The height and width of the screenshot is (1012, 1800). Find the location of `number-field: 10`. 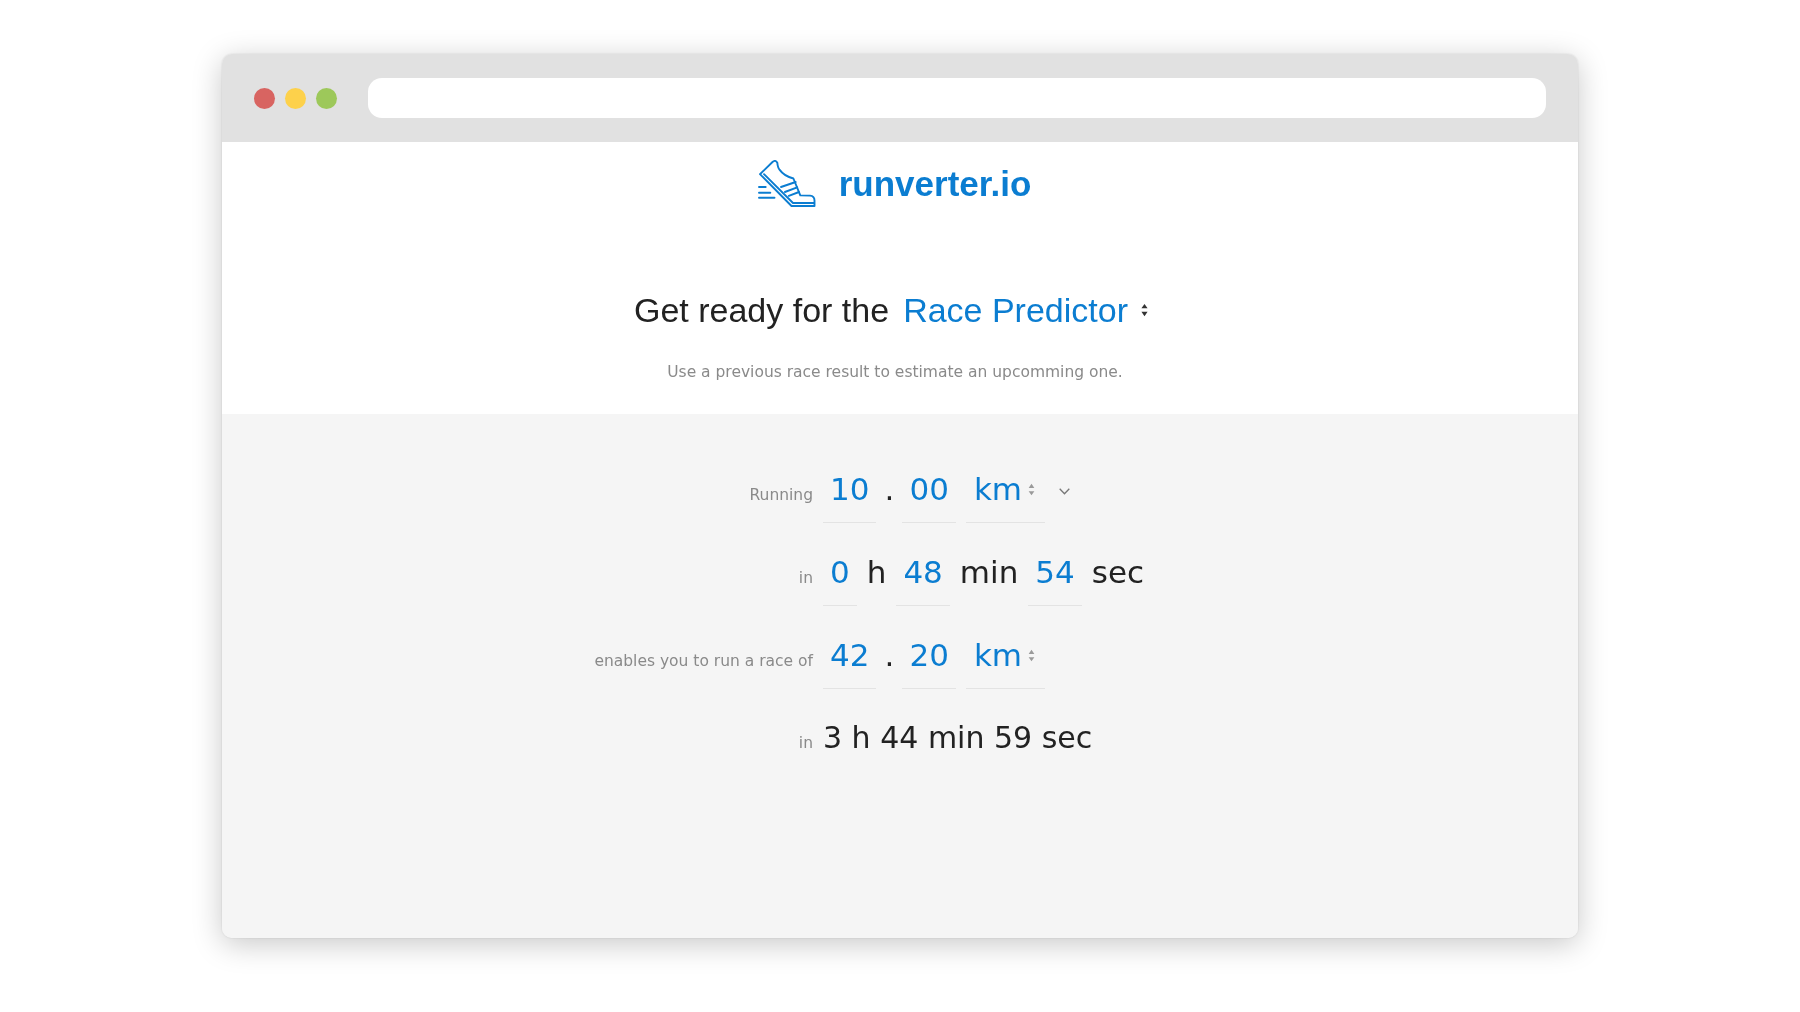

number-field: 10 is located at coordinates (850, 496).